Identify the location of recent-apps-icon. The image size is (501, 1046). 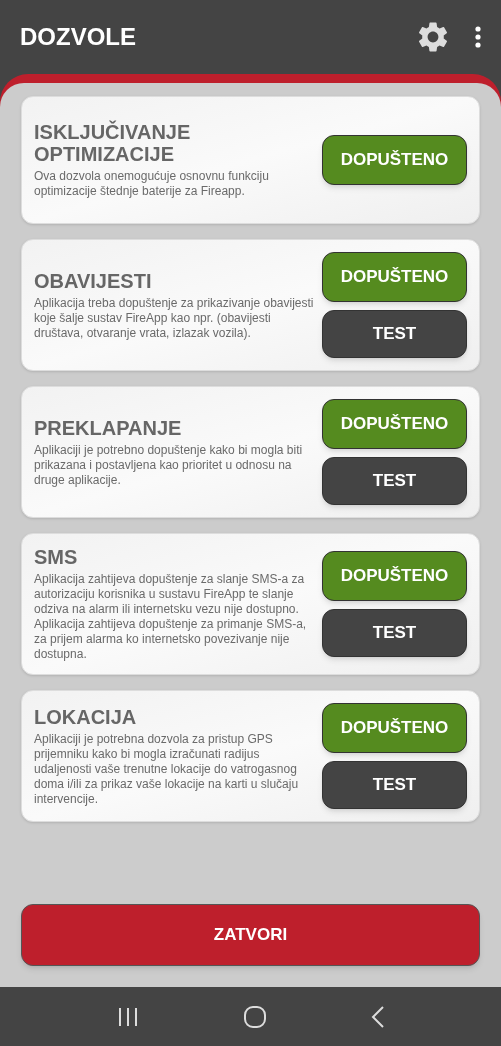
(127, 1016).